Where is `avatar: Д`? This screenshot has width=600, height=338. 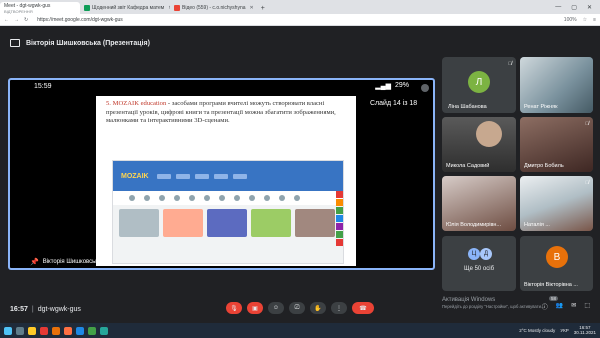 avatar: Д is located at coordinates (486, 254).